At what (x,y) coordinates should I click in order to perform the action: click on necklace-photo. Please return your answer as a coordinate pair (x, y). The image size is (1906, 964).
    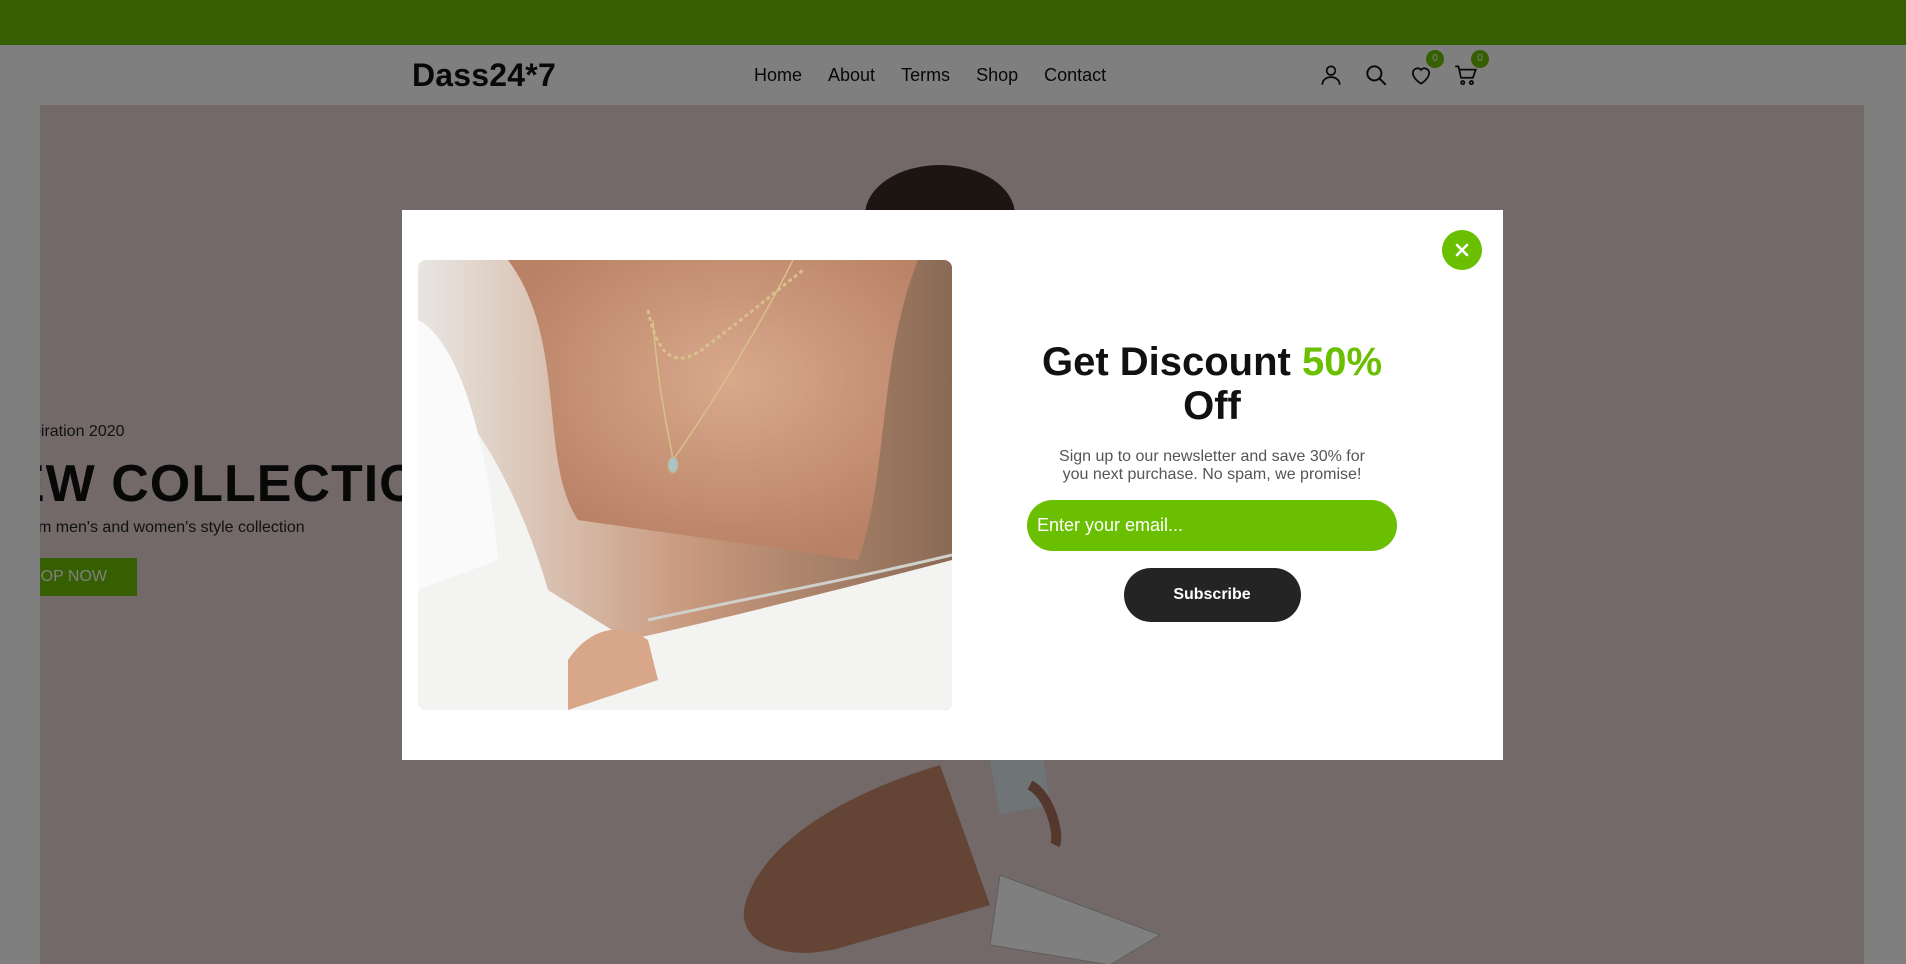
    Looking at the image, I should click on (685, 485).